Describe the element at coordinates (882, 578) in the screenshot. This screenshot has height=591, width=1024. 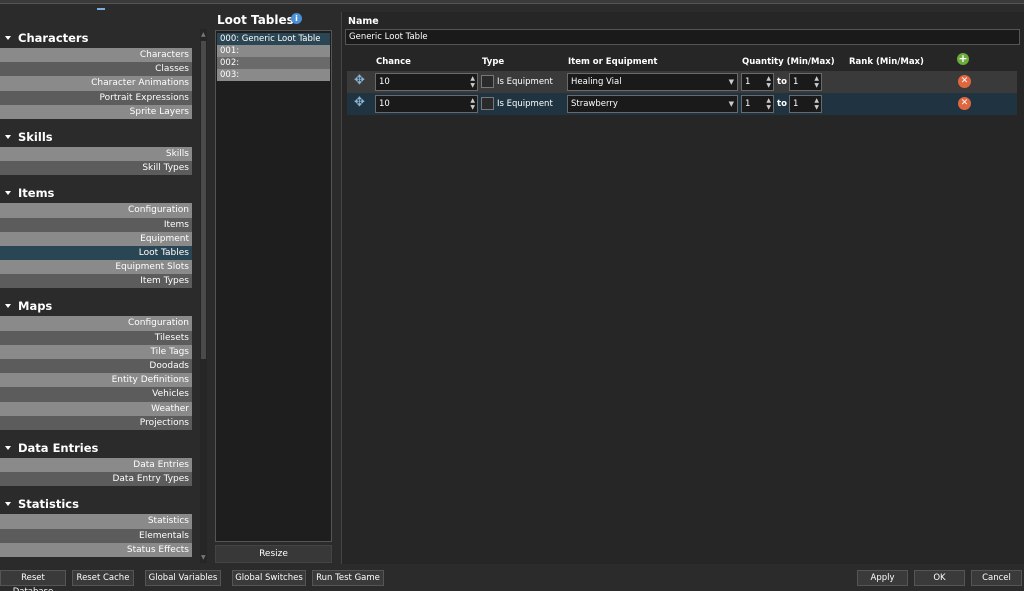
I see `apply-button: Apply` at that location.